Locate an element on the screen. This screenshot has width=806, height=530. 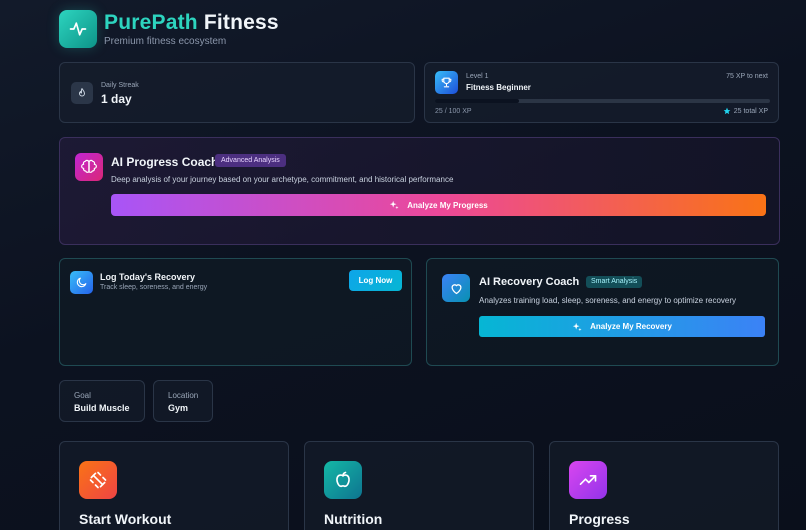
location-value: Gym is located at coordinates (178, 408).